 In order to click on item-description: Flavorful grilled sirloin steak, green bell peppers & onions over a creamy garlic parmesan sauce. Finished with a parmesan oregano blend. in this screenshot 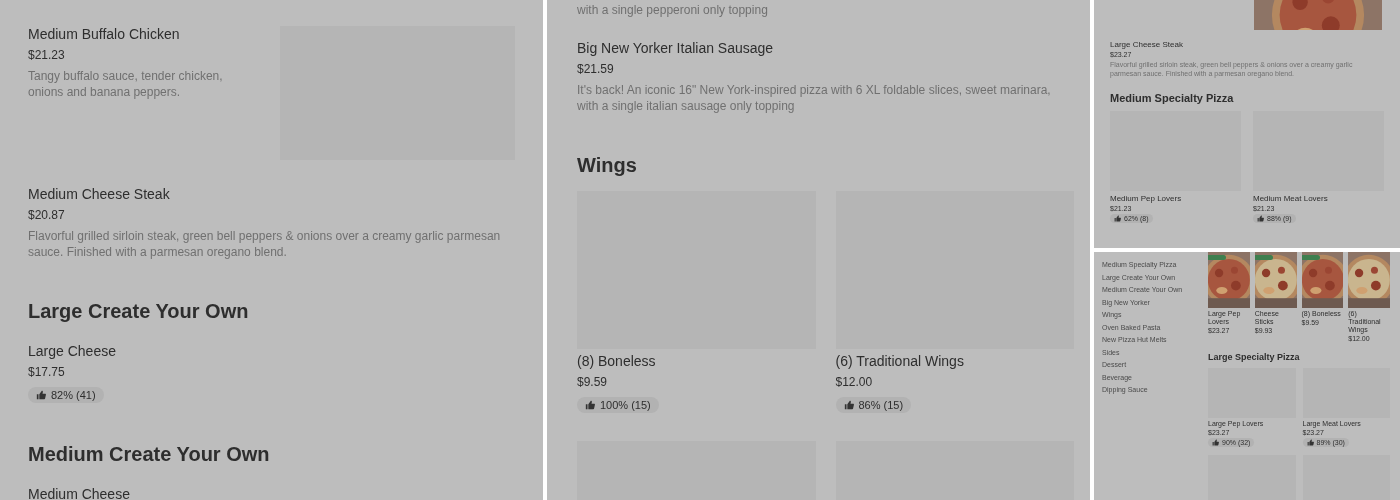, I will do `click(265, 244)`.